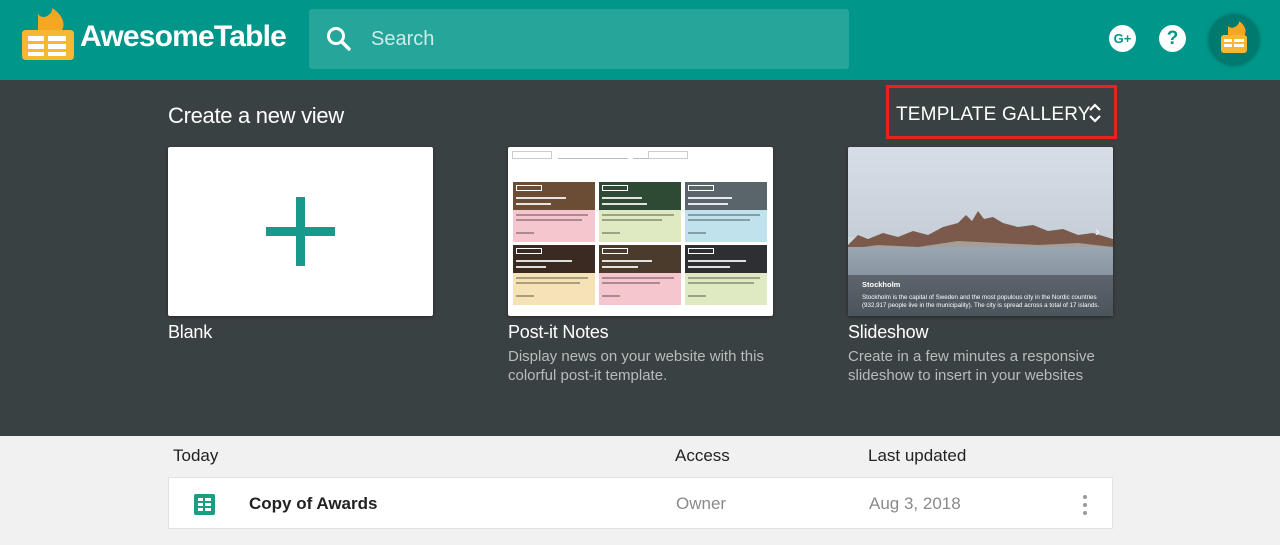 Image resolution: width=1280 pixels, height=545 pixels. I want to click on more-options-icon, so click(1085, 505).